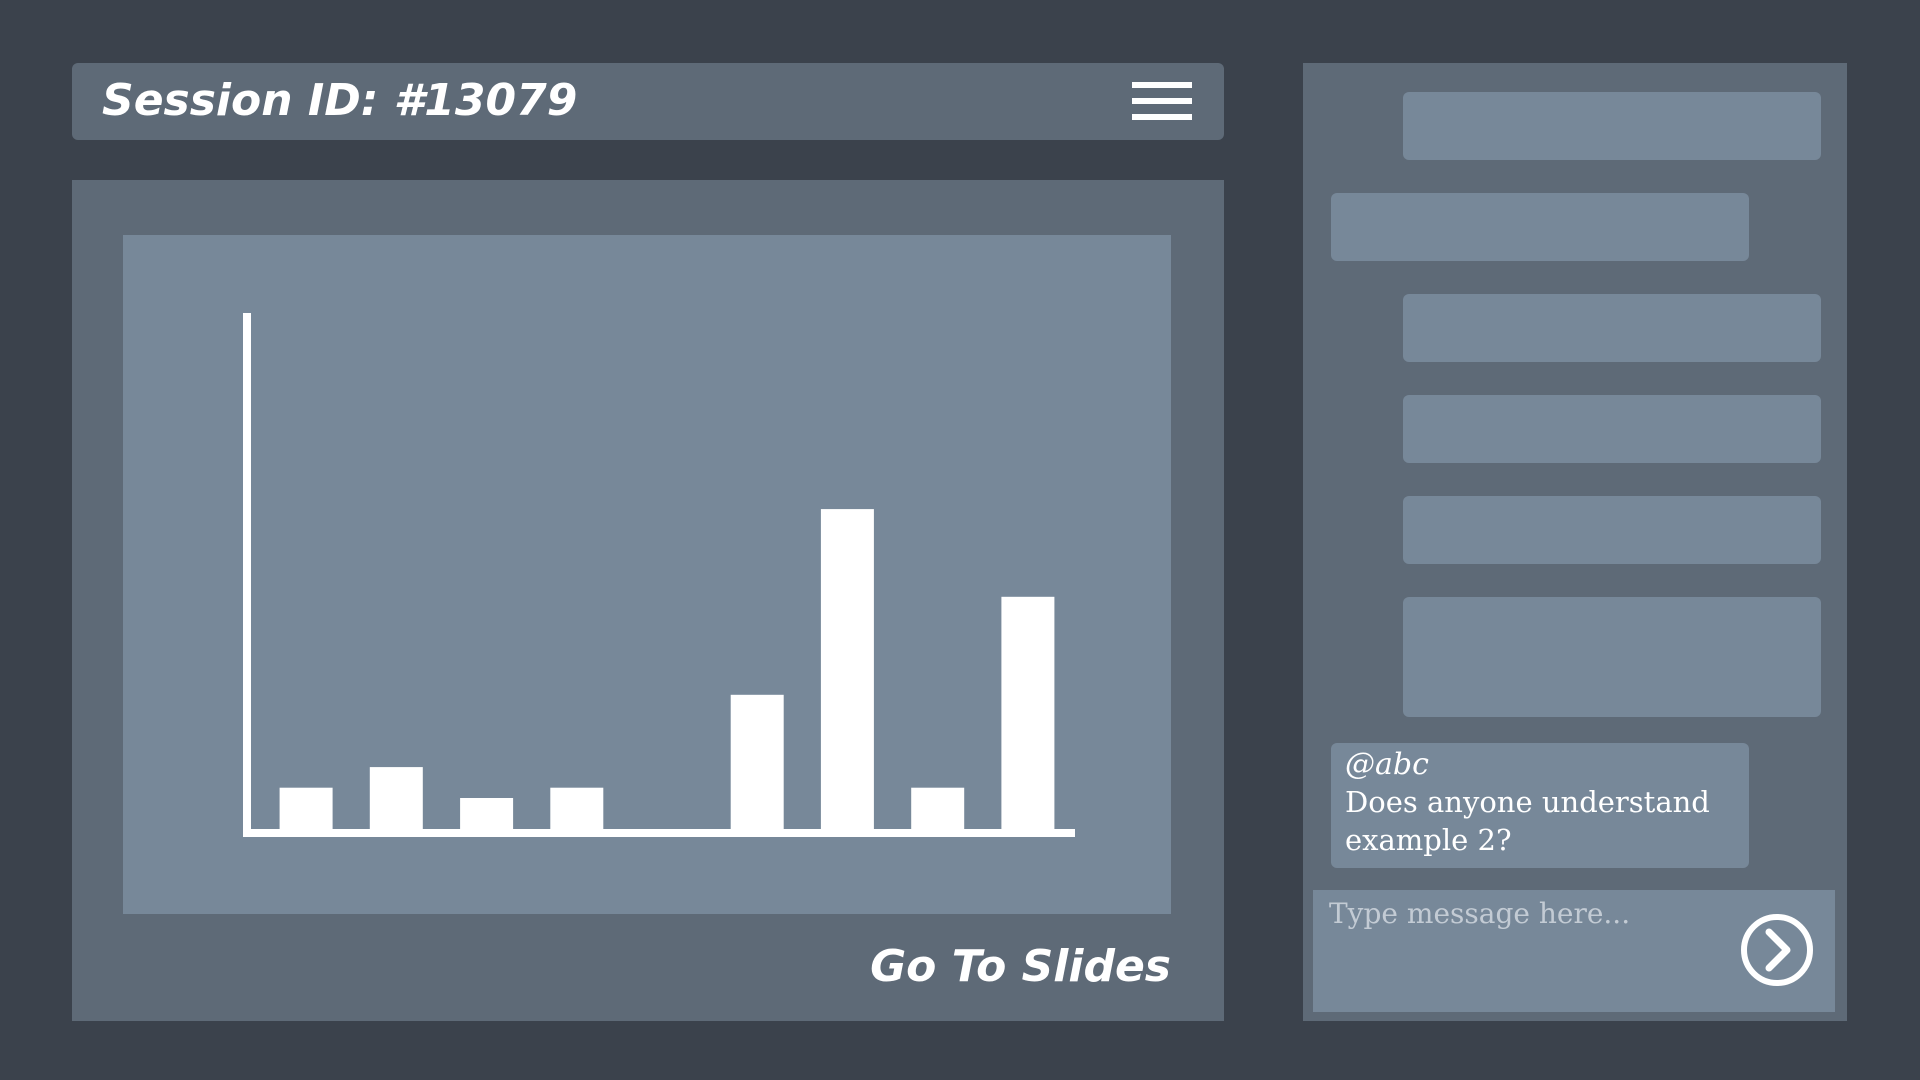 The height and width of the screenshot is (1080, 1920). I want to click on chat-message: @abc Does anyone understand example 2?, so click(1540, 805).